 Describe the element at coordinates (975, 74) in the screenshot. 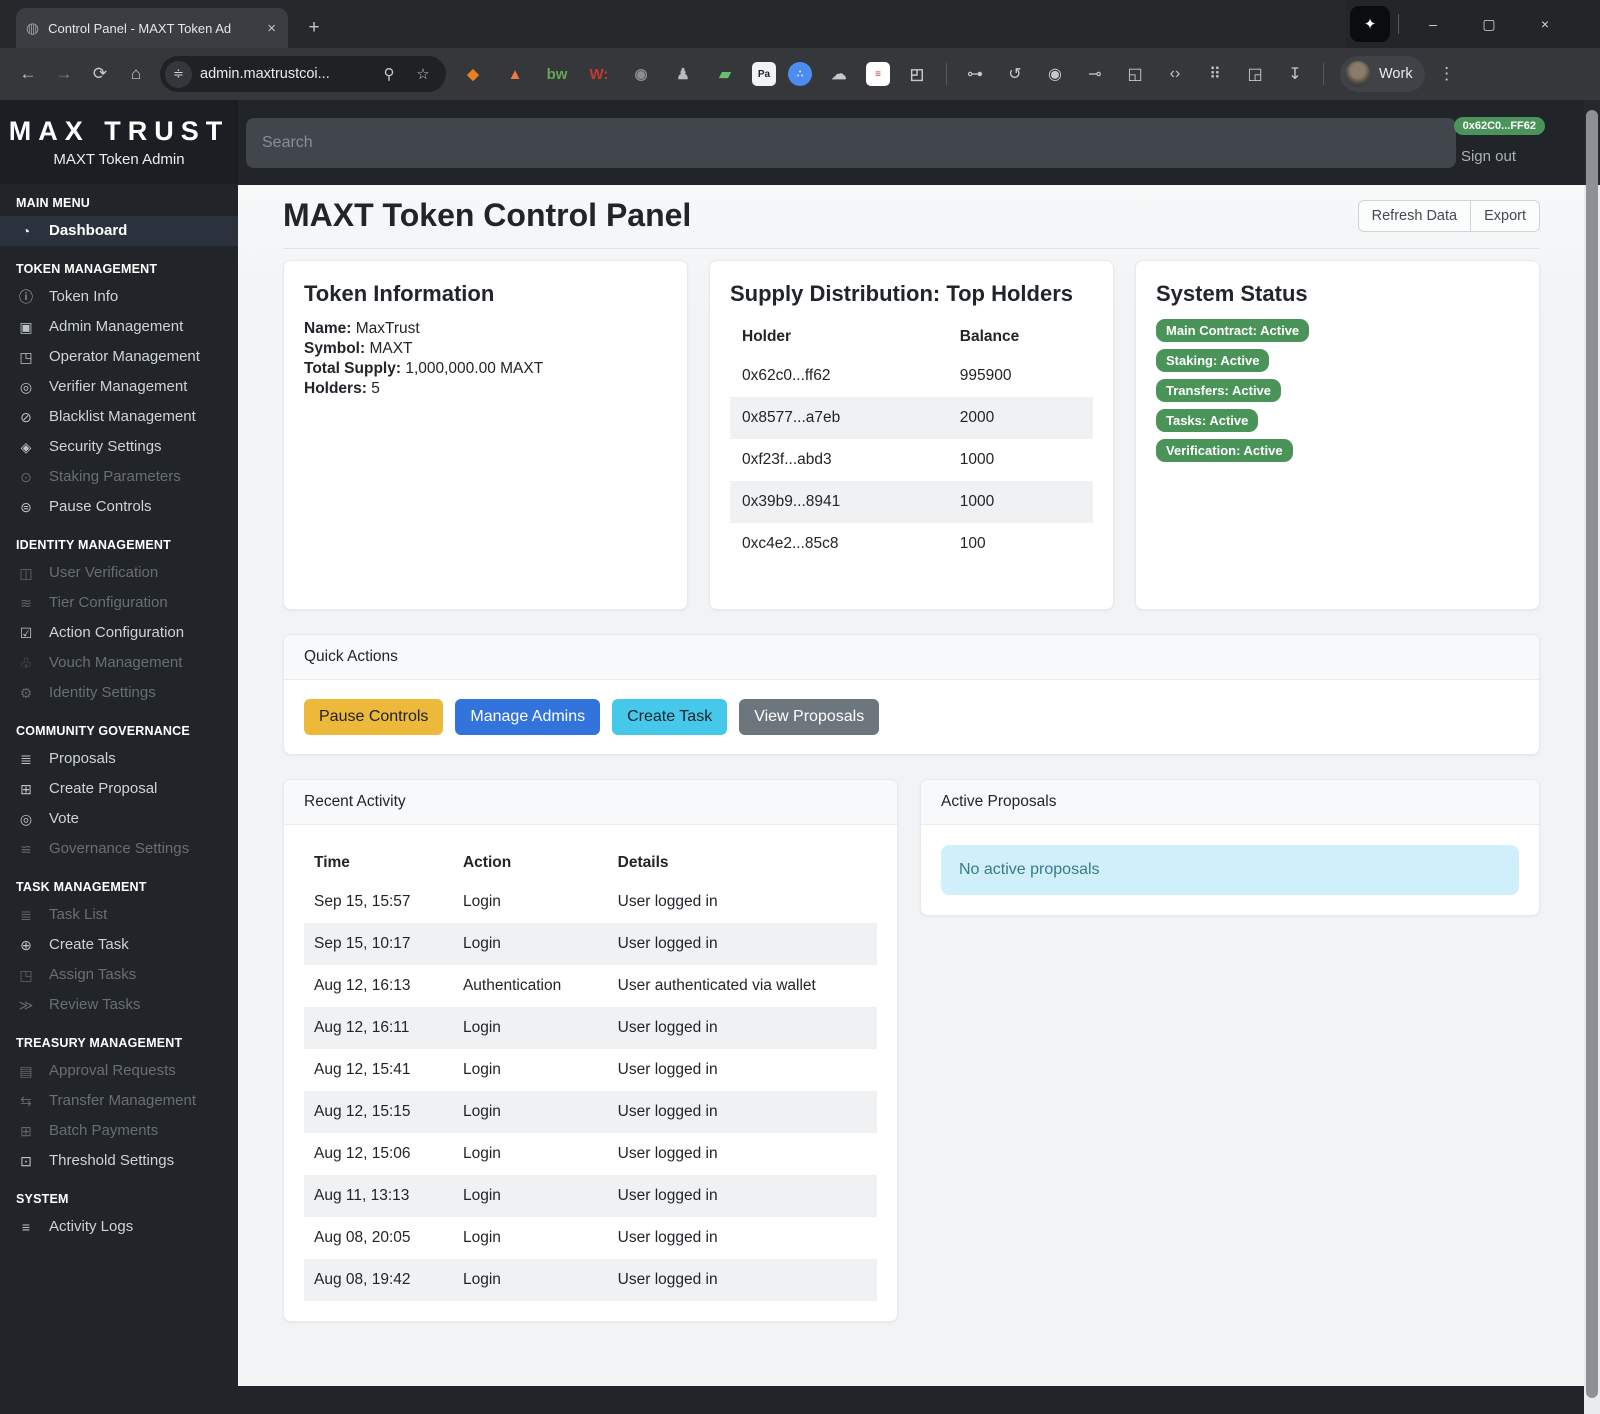

I see `key-icon: ⊶` at that location.